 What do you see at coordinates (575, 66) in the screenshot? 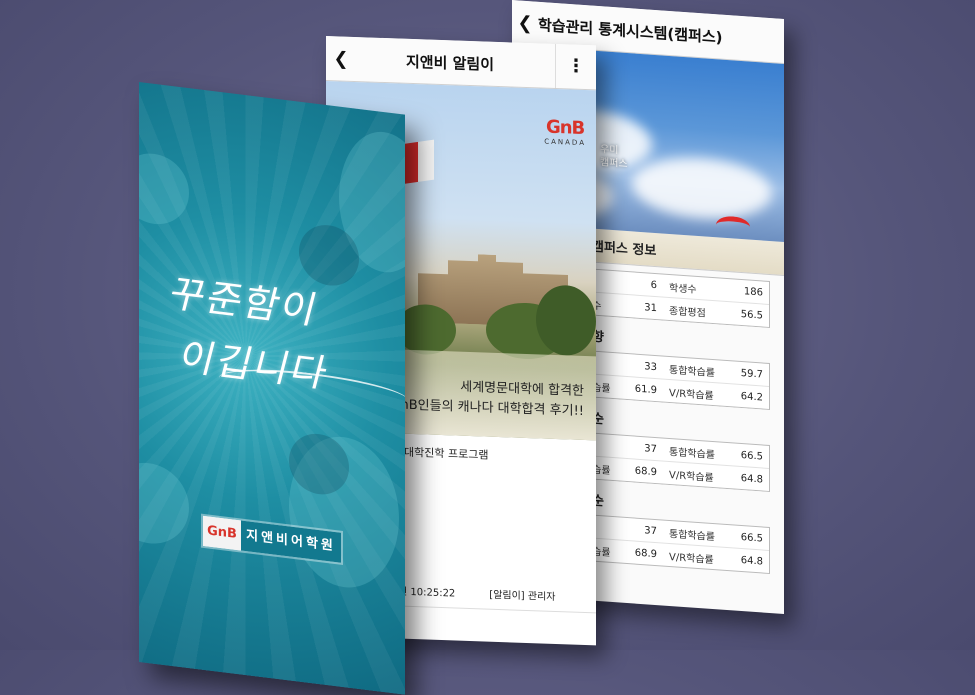
I see `more-menu-icon: ⋮` at bounding box center [575, 66].